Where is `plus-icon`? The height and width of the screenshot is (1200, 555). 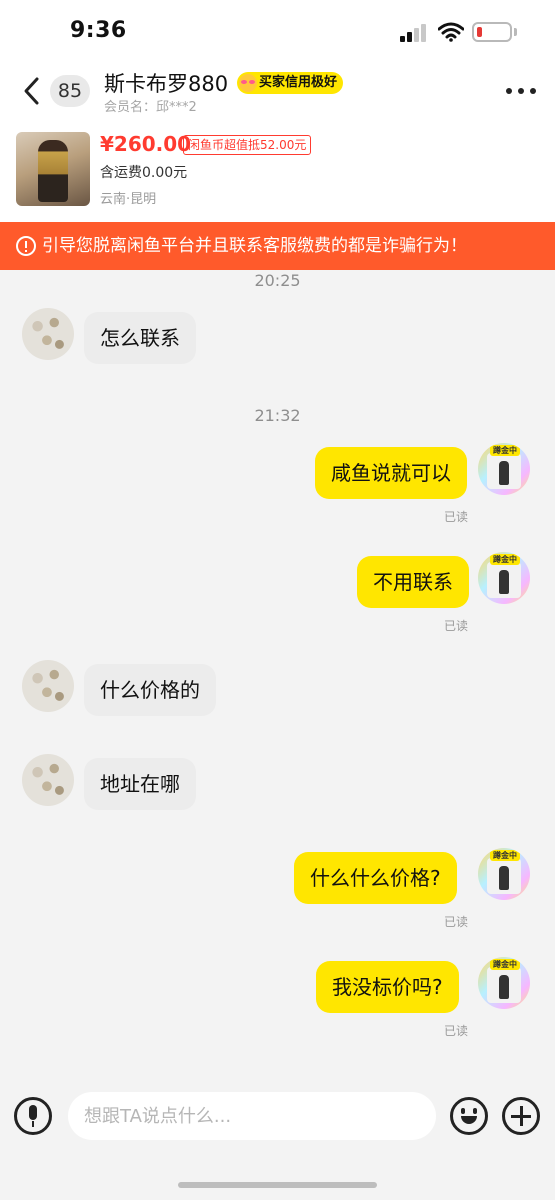
plus-icon is located at coordinates (521, 1116).